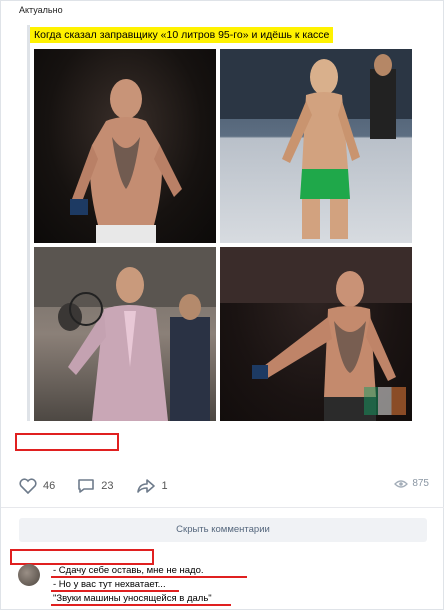 The image size is (444, 610). What do you see at coordinates (385, 401) in the screenshot?
I see `flag-watermark` at bounding box center [385, 401].